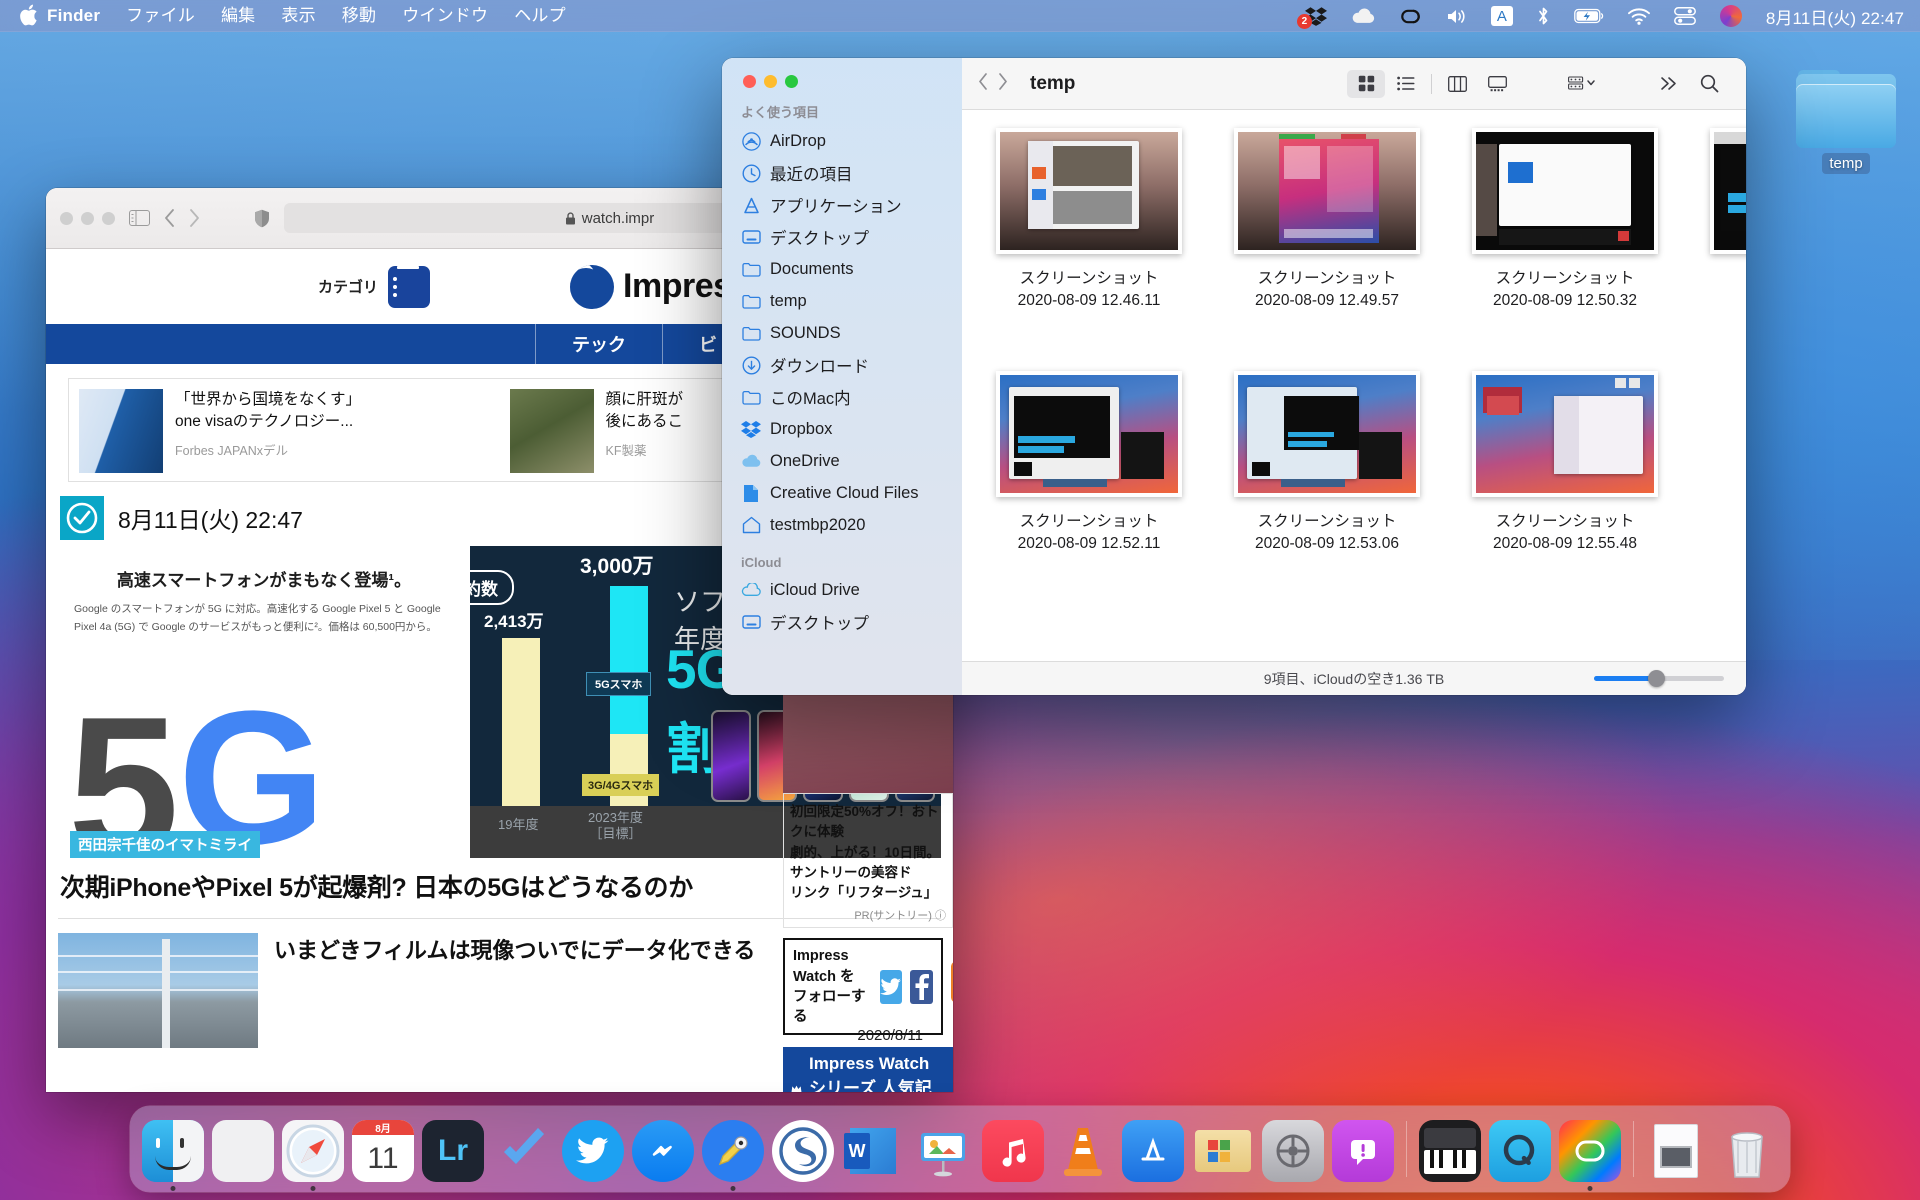 Image resolution: width=1920 pixels, height=1200 pixels. What do you see at coordinates (1659, 678) in the screenshot?
I see `icon-size-slider` at bounding box center [1659, 678].